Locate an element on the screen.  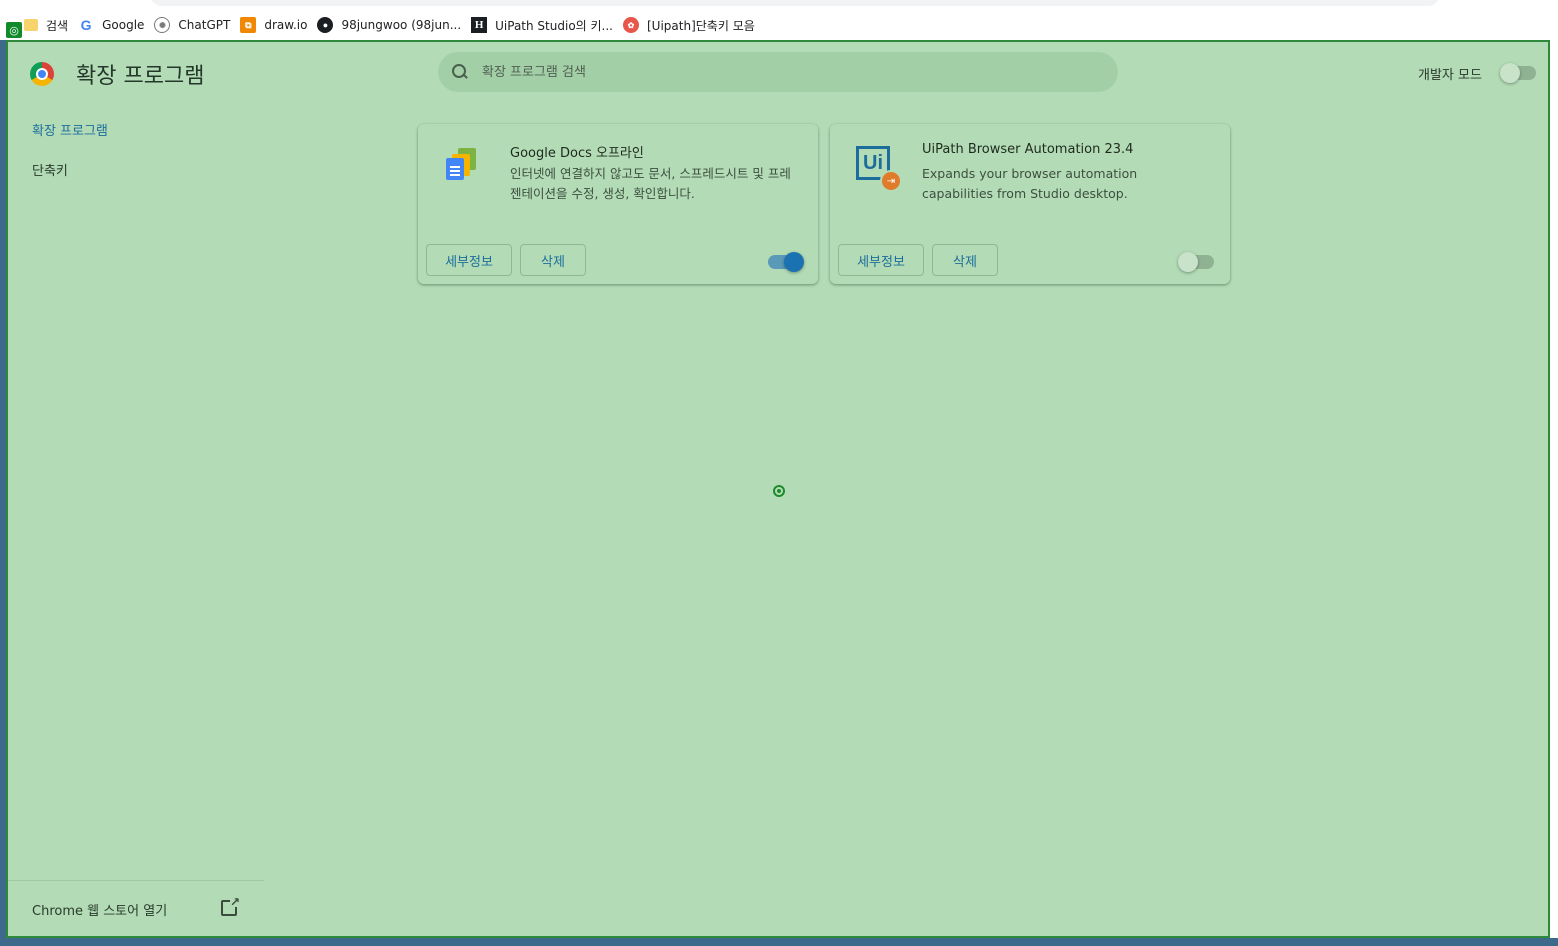
google-icon: G is located at coordinates (86, 25).